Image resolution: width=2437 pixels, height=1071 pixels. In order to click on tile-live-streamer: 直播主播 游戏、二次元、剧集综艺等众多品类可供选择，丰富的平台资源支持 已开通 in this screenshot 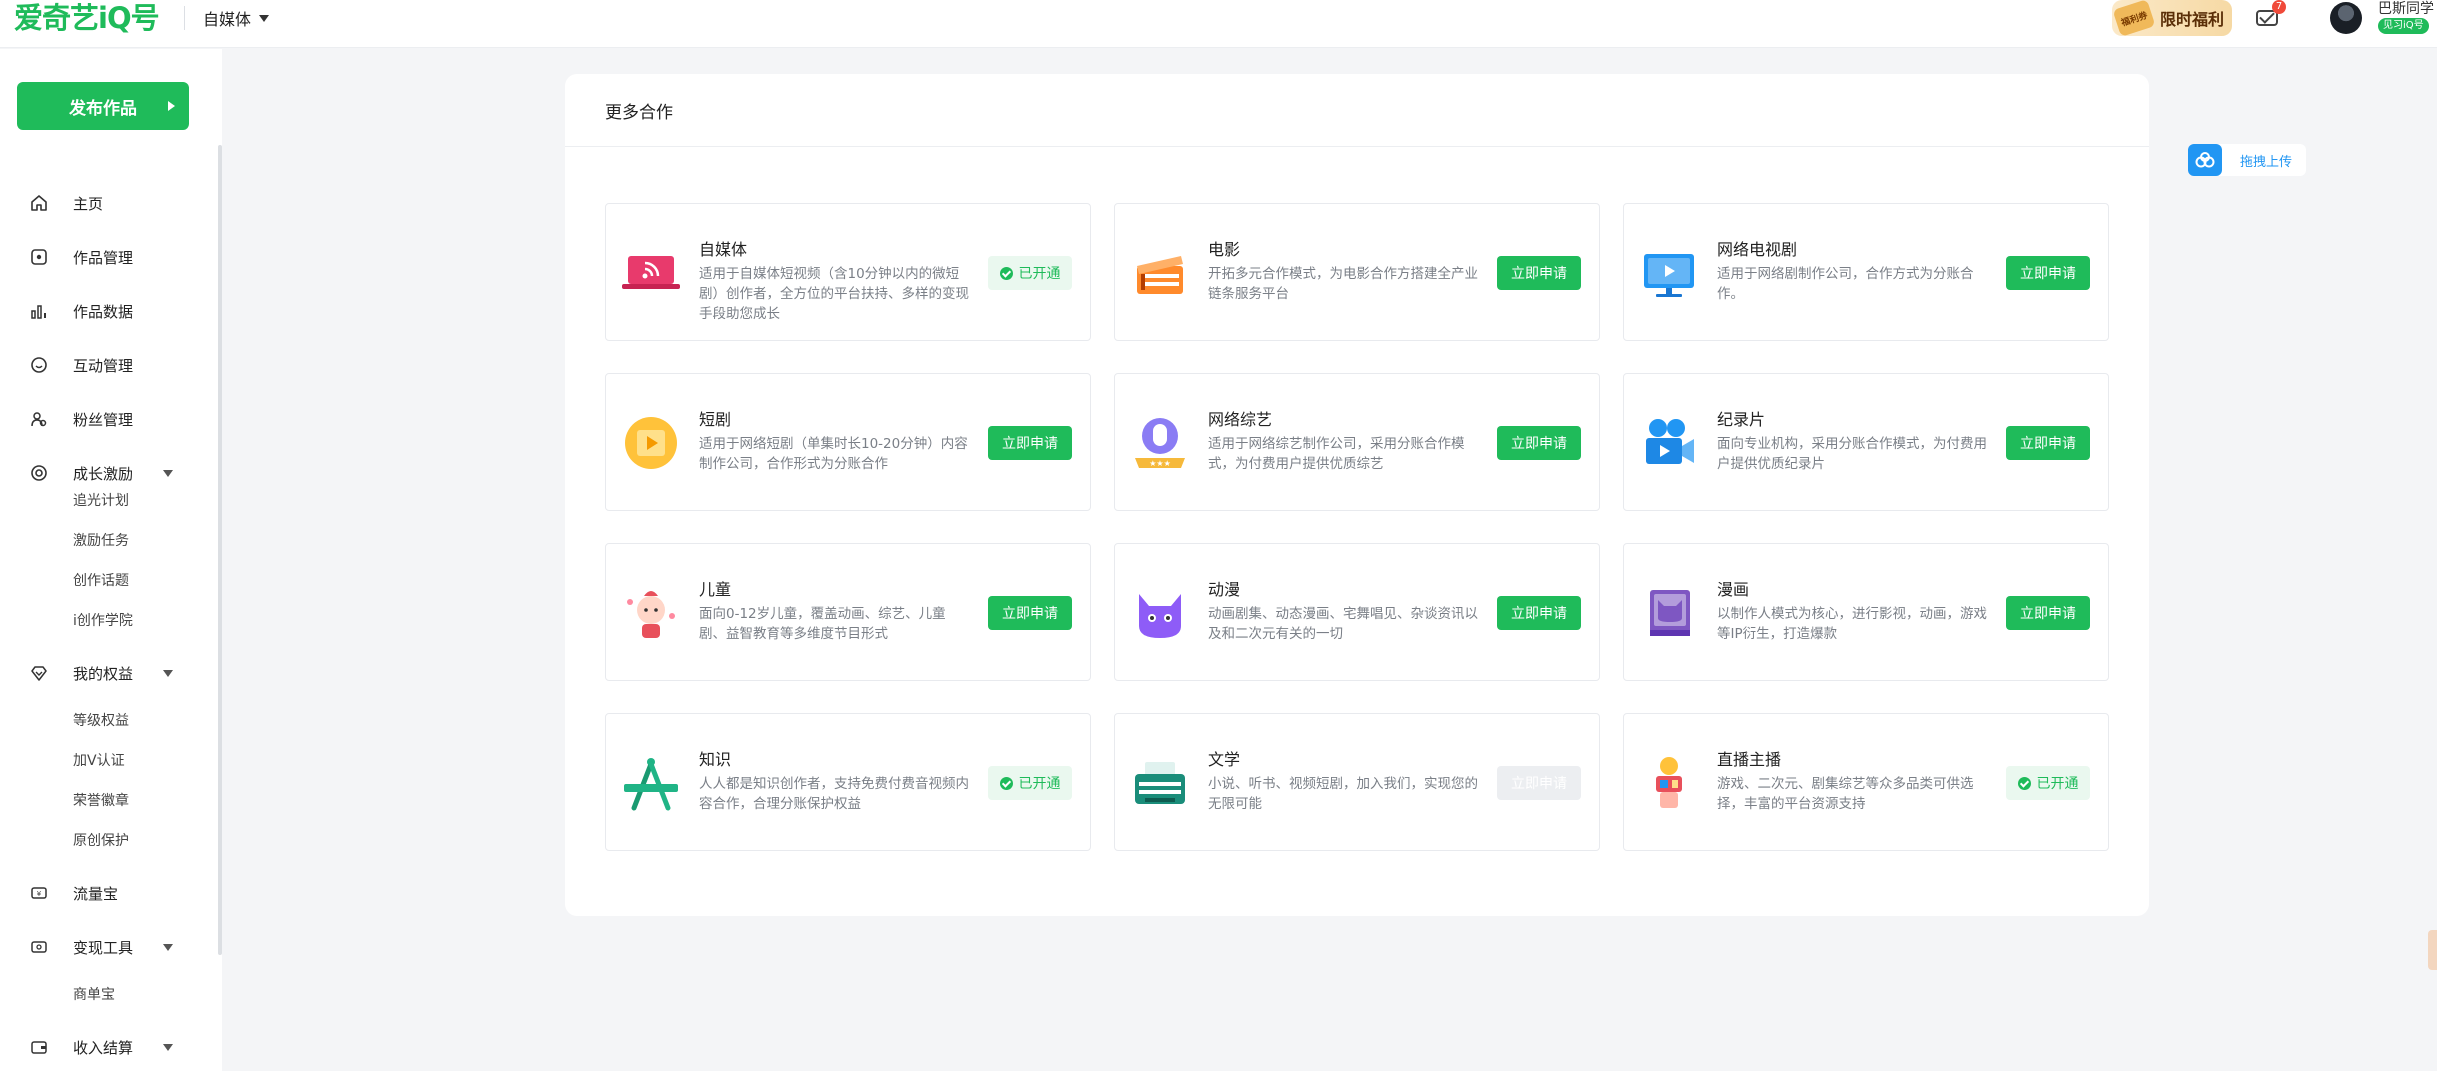, I will do `click(1866, 782)`.